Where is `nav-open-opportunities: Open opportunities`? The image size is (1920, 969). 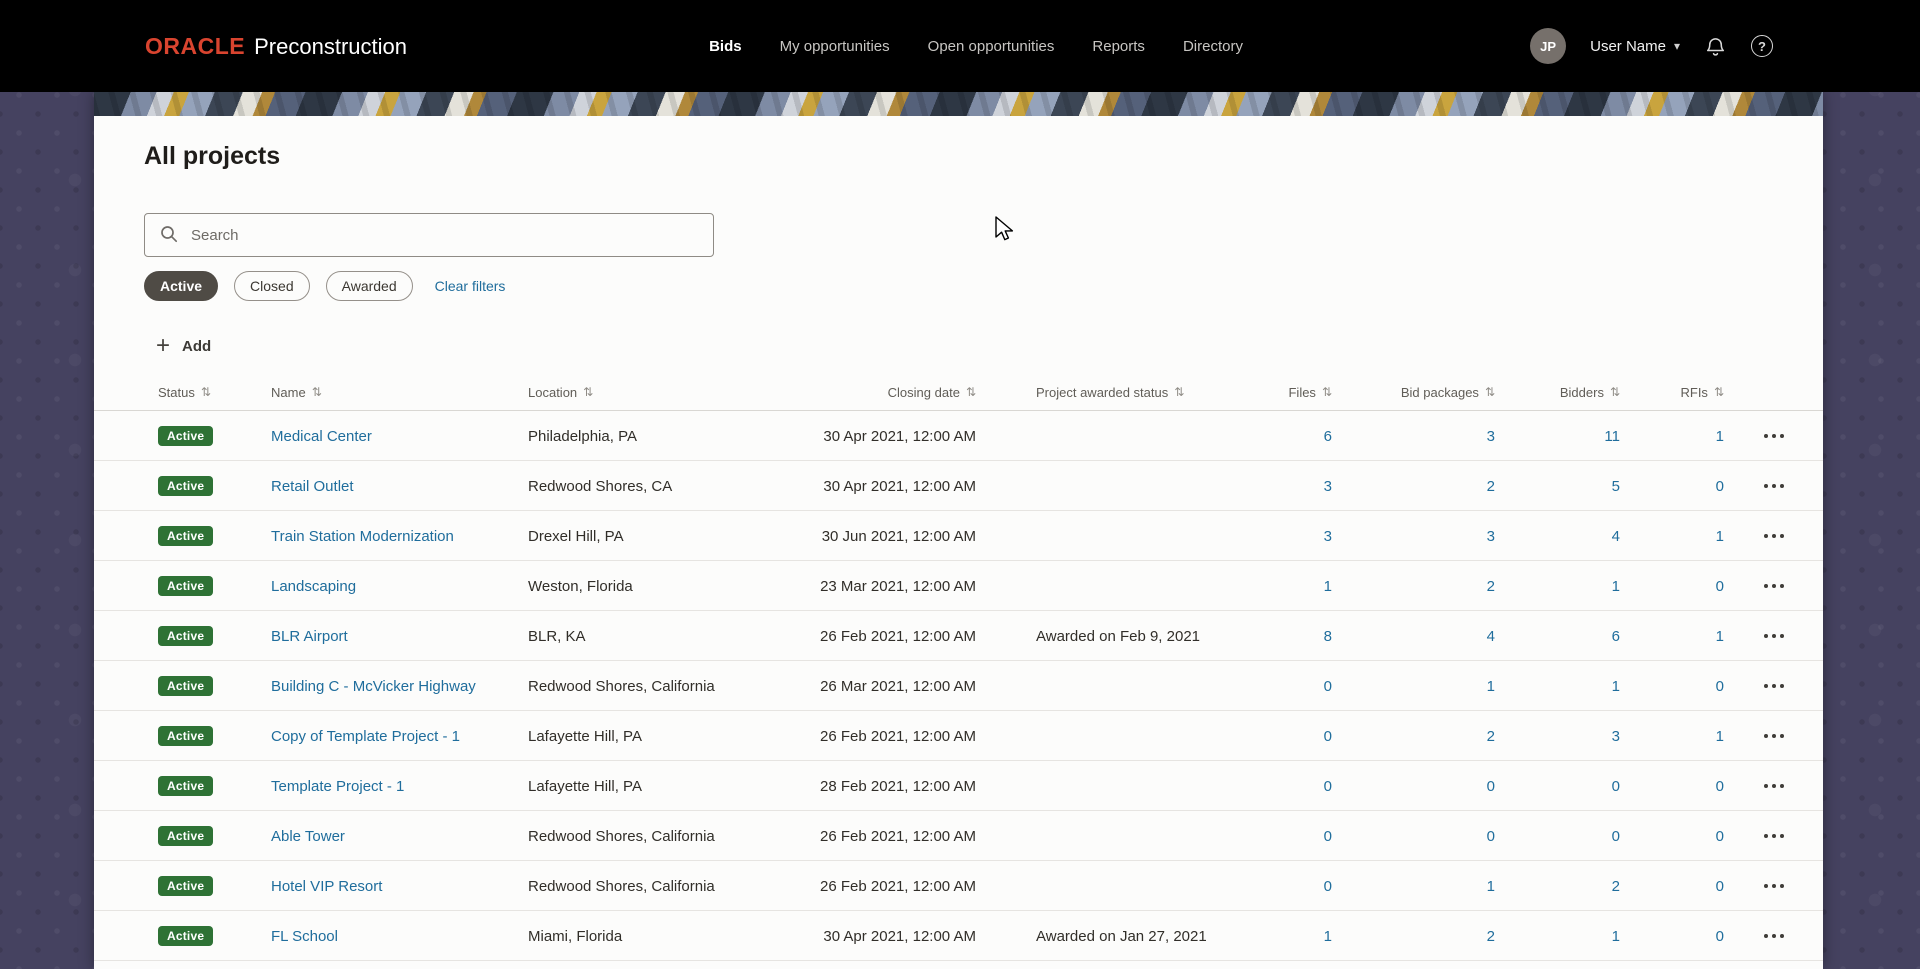
nav-open-opportunities: Open opportunities is located at coordinates (991, 46).